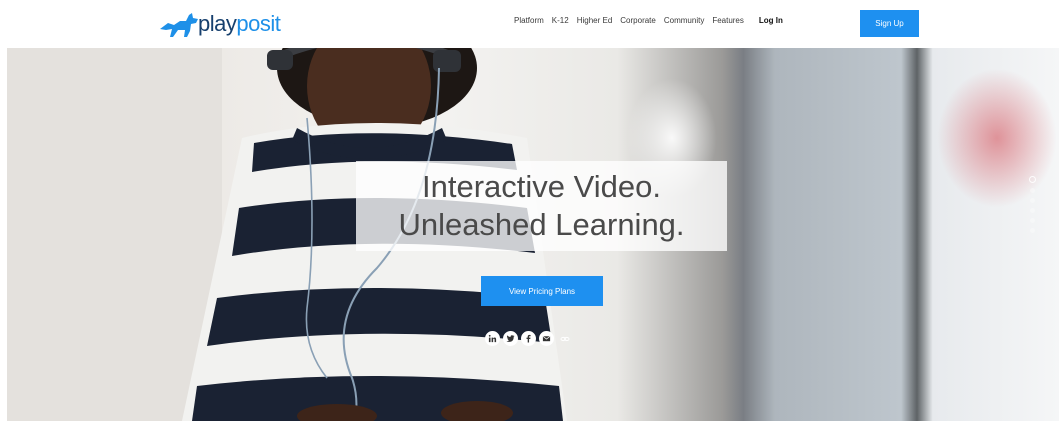  What do you see at coordinates (541, 186) in the screenshot?
I see `hero-headline: Interactive Video.` at bounding box center [541, 186].